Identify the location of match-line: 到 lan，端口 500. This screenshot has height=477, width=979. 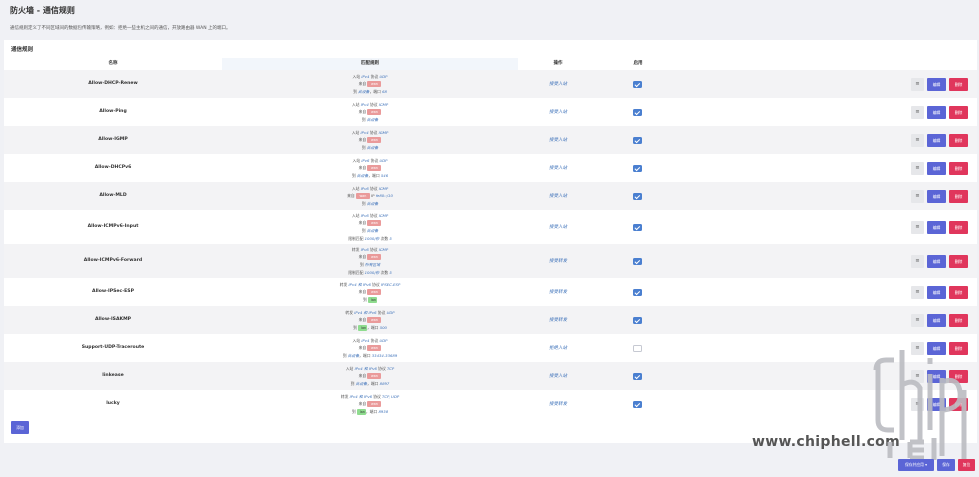
(370, 328).